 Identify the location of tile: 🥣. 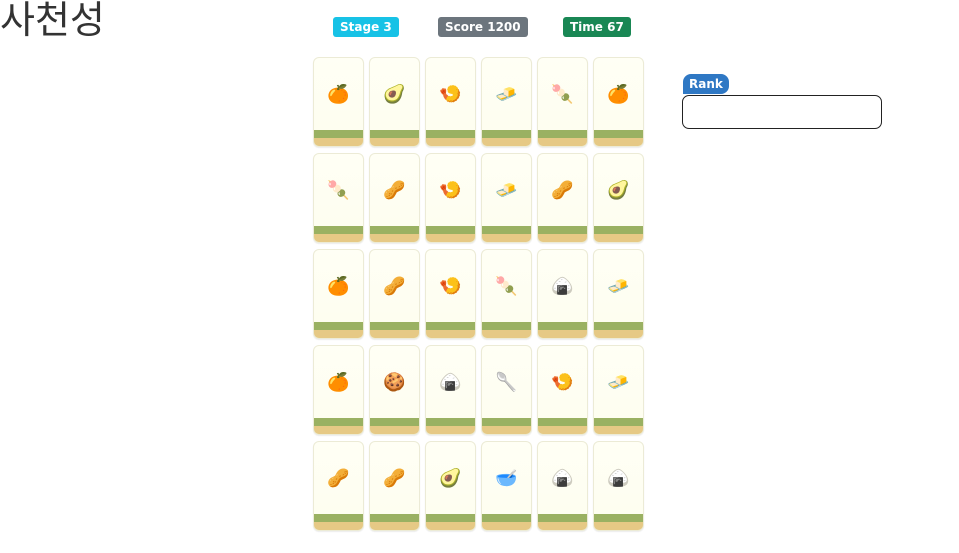
(506, 486).